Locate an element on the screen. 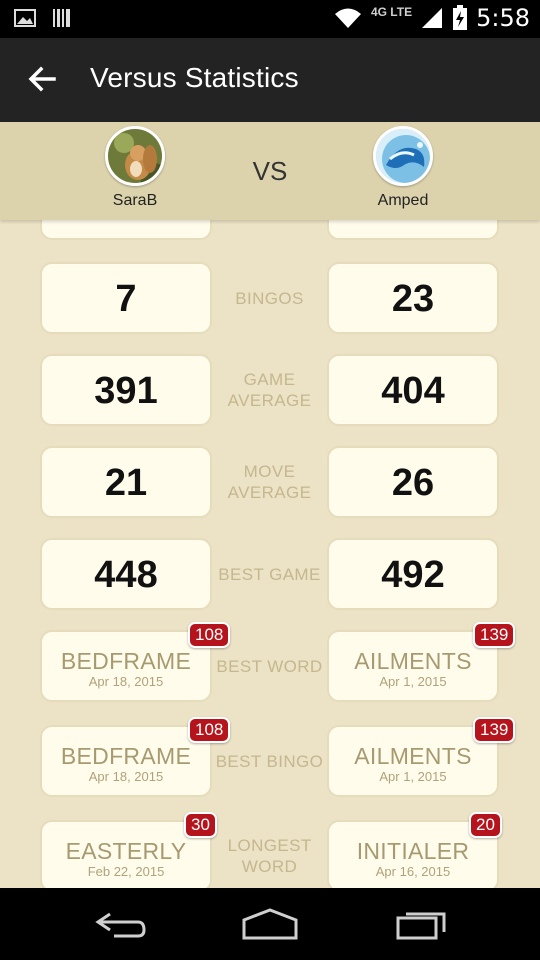 This screenshot has width=540, height=960. stat-row-bingos: 7 BINGOS 23 is located at coordinates (270, 298).